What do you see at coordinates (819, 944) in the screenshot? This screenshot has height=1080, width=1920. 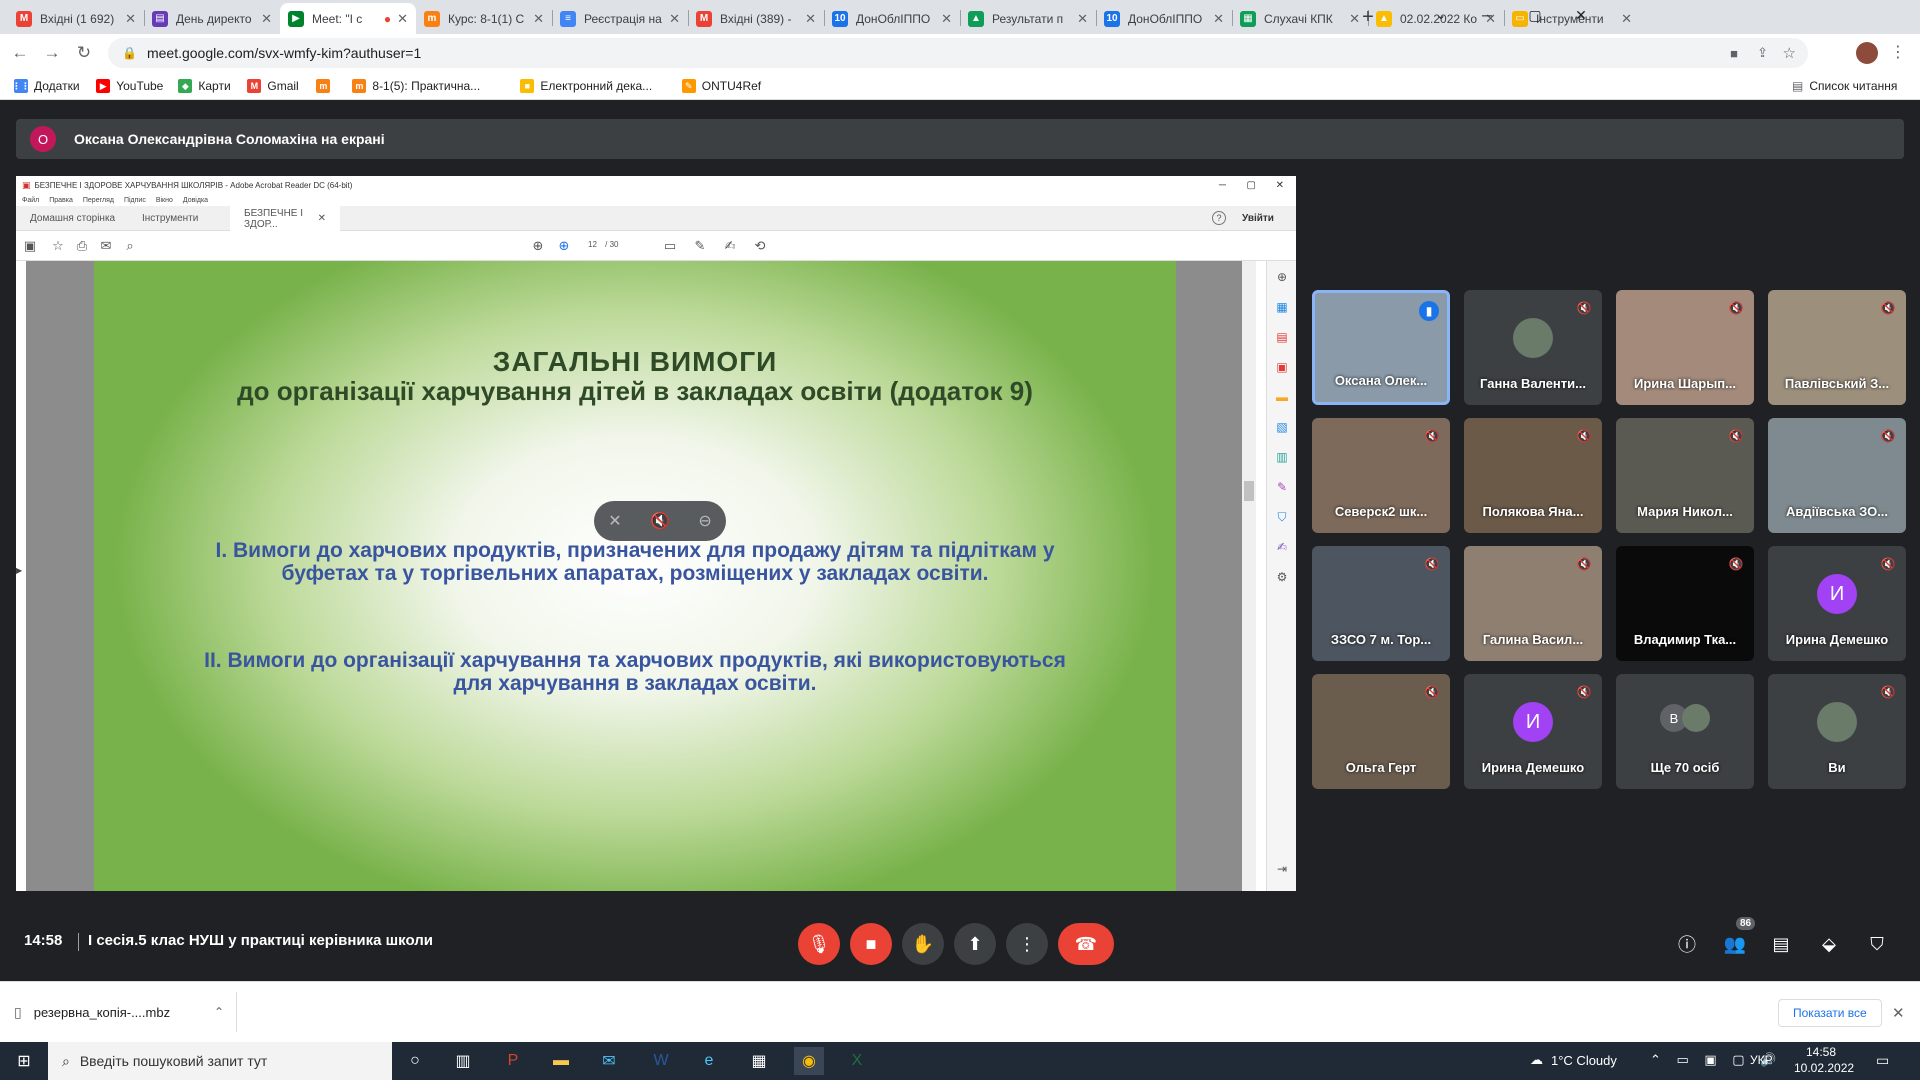 I see `mic-toggle-button: 🎙` at bounding box center [819, 944].